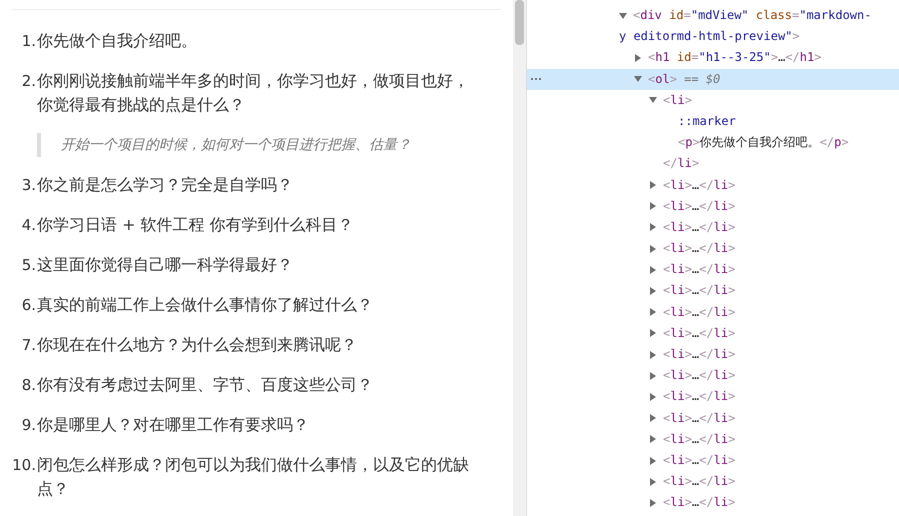  Describe the element at coordinates (173, 425) in the screenshot. I see `question-text: 你是哪里人？对在哪里工作有要求吗？` at that location.